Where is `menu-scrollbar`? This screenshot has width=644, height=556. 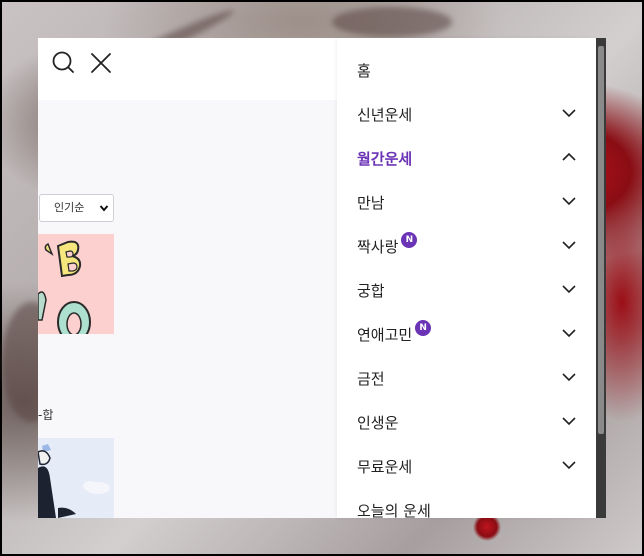 menu-scrollbar is located at coordinates (601, 278).